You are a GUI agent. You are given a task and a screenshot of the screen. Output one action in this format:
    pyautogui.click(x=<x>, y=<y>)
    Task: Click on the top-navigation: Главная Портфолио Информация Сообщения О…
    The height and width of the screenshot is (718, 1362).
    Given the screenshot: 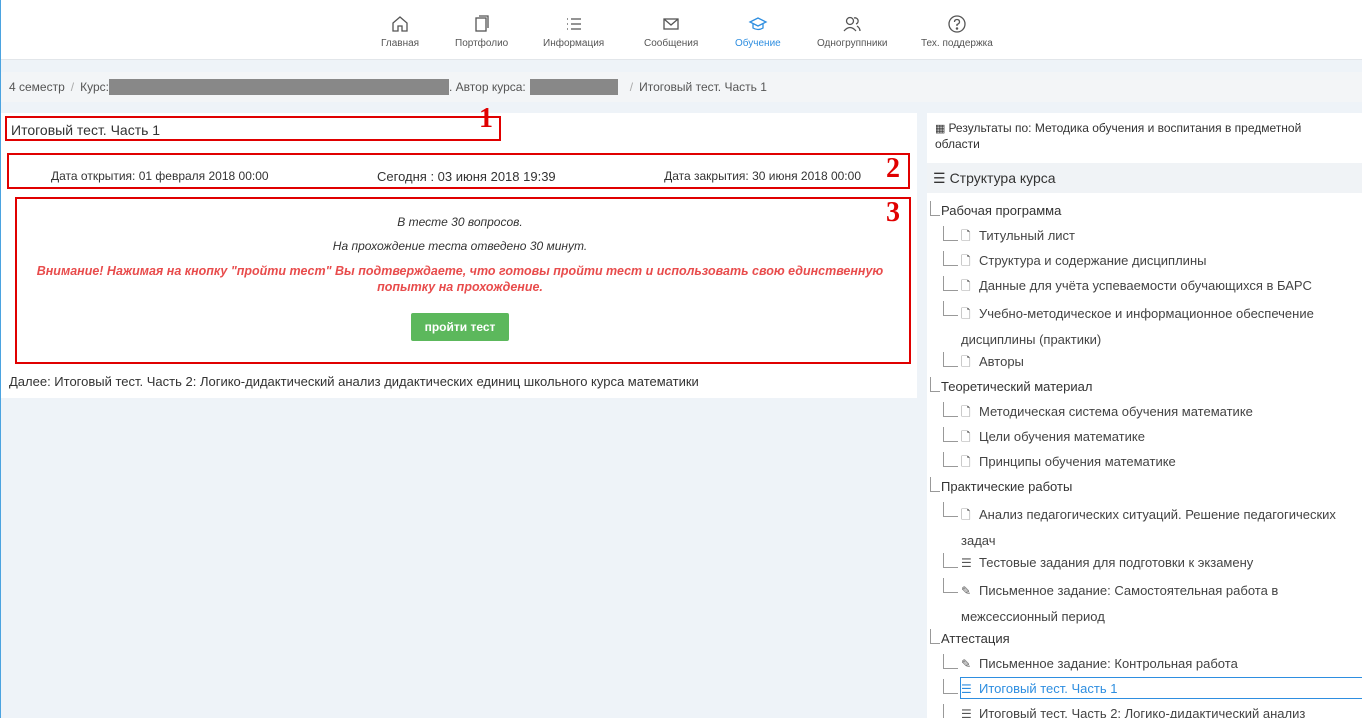 What is the action you would take?
    pyautogui.click(x=681, y=30)
    